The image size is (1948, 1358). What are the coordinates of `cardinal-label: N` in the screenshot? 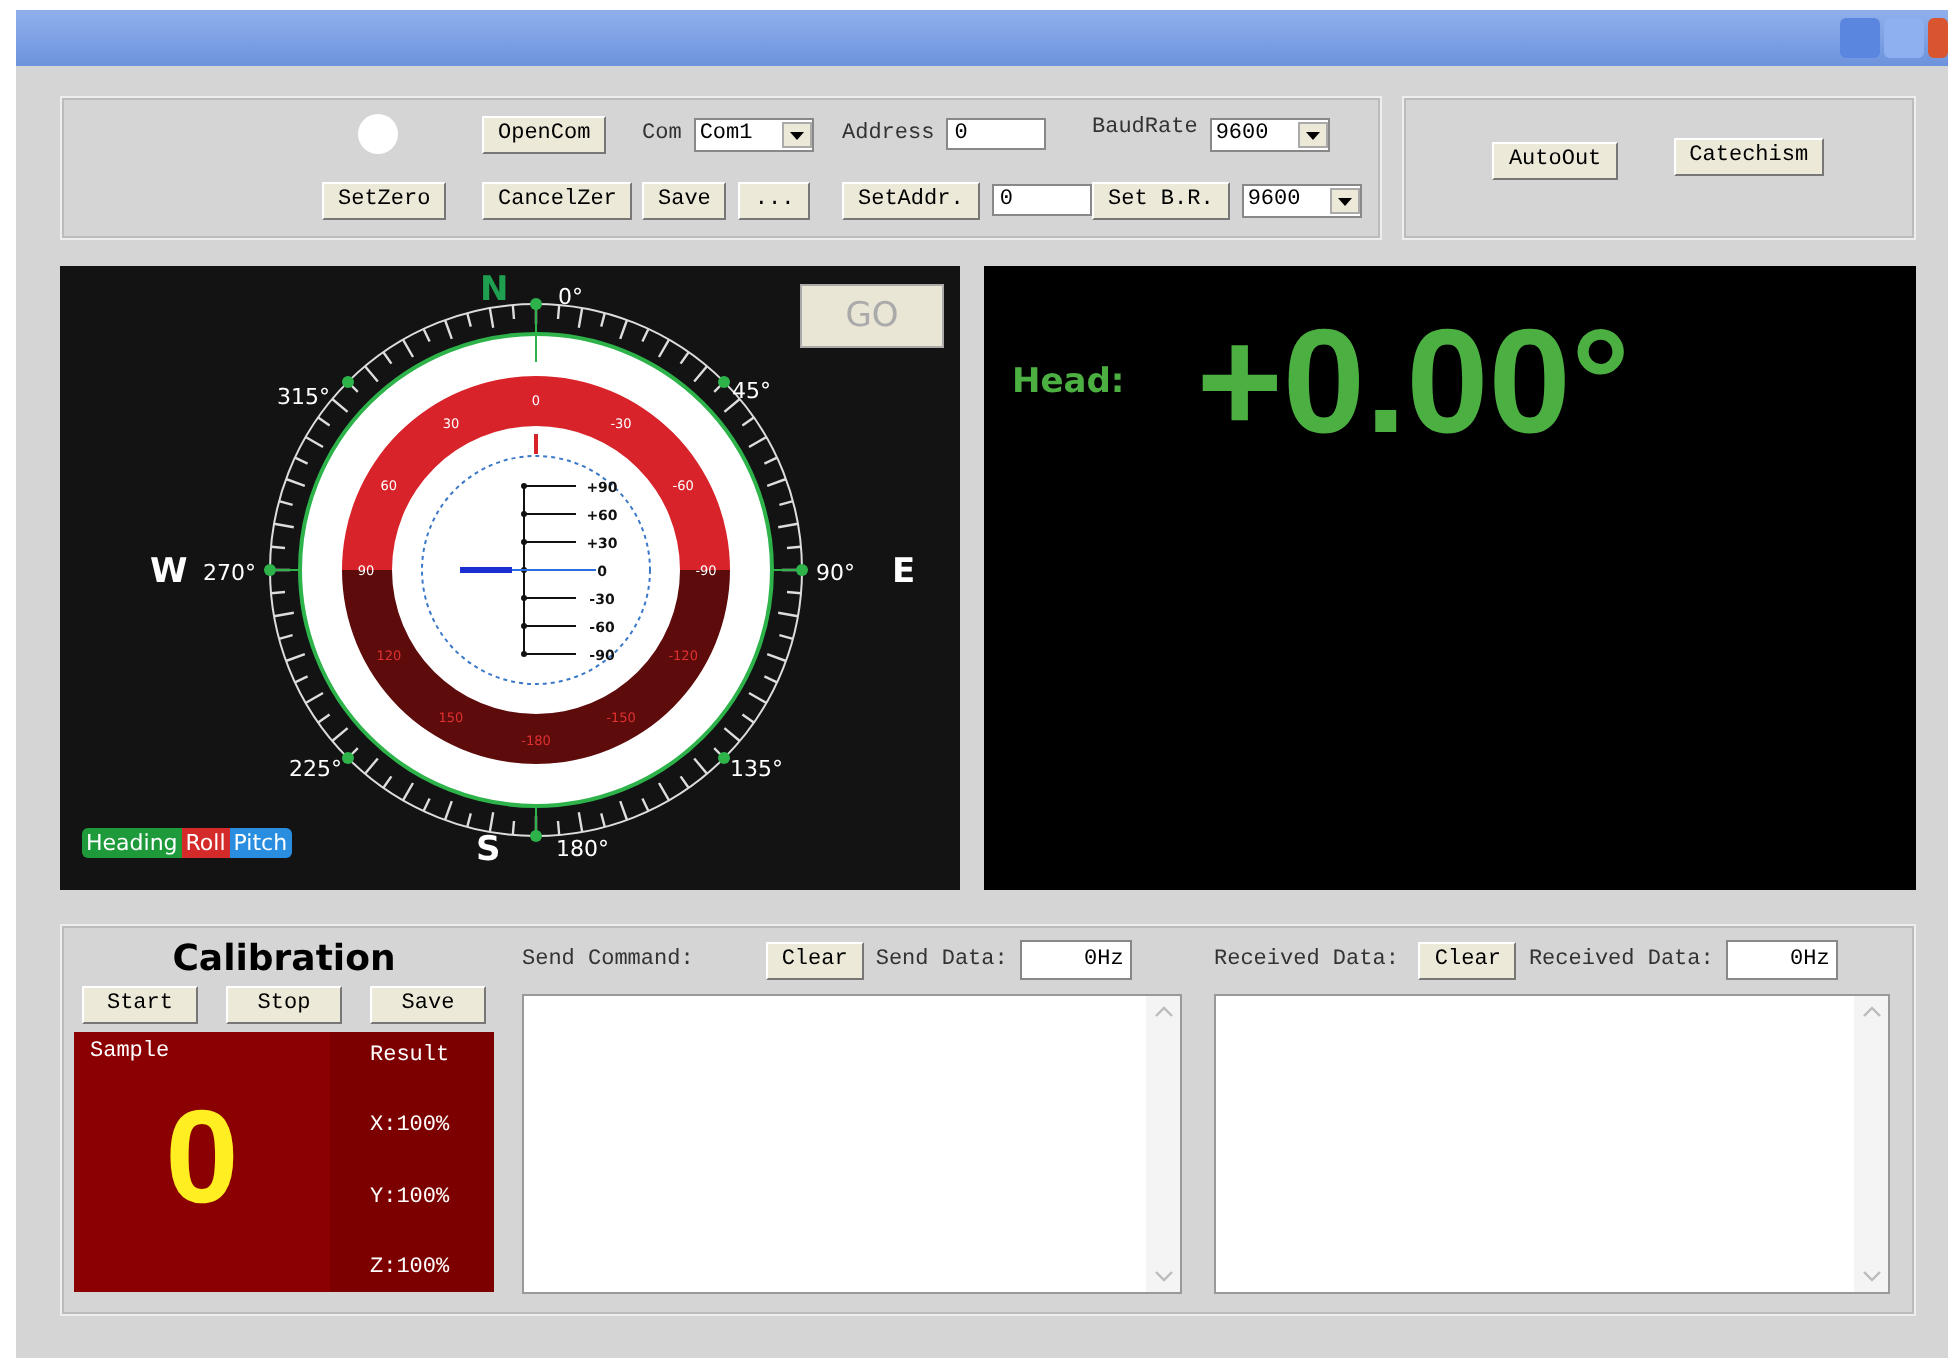 It's located at (494, 290).